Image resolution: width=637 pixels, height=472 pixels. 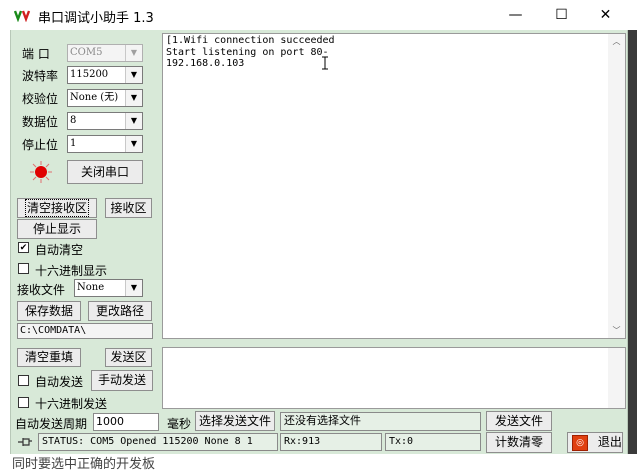 I want to click on send-period-label: 自动发送周期, so click(x=51, y=424).